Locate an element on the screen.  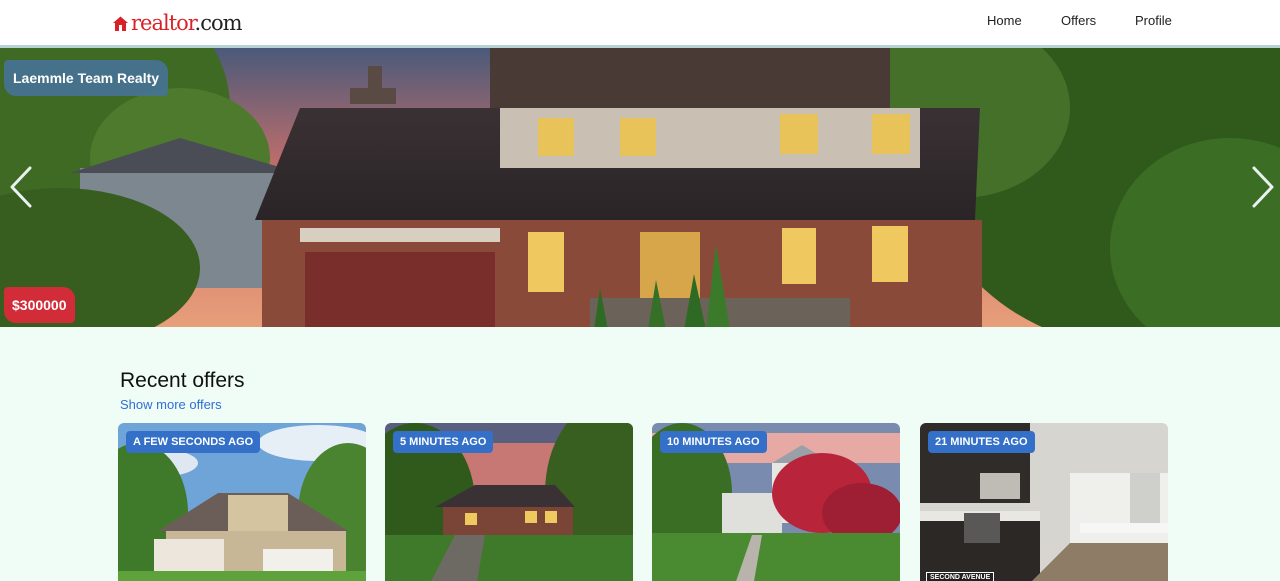
offer-card: 5 MINUTES AGO is located at coordinates (509, 502).